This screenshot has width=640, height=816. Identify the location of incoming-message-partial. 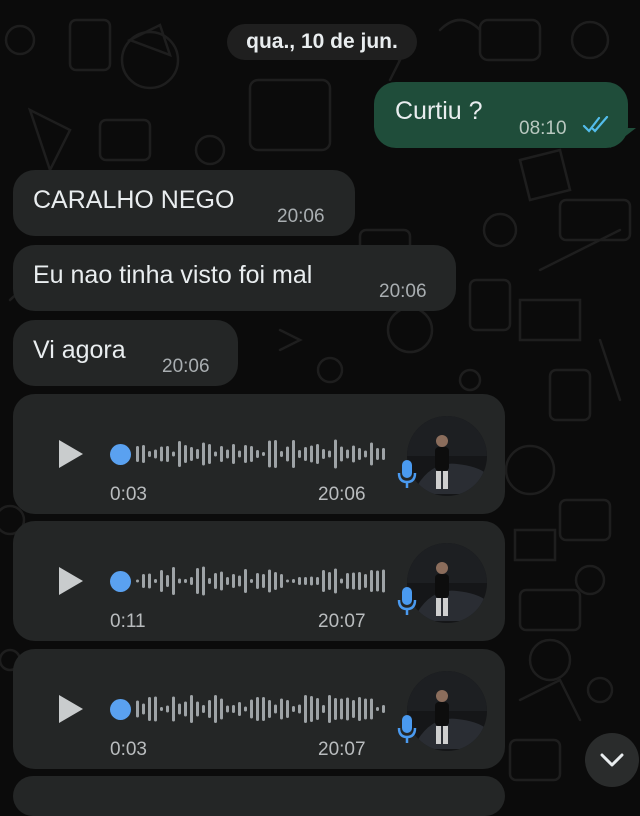
(259, 796).